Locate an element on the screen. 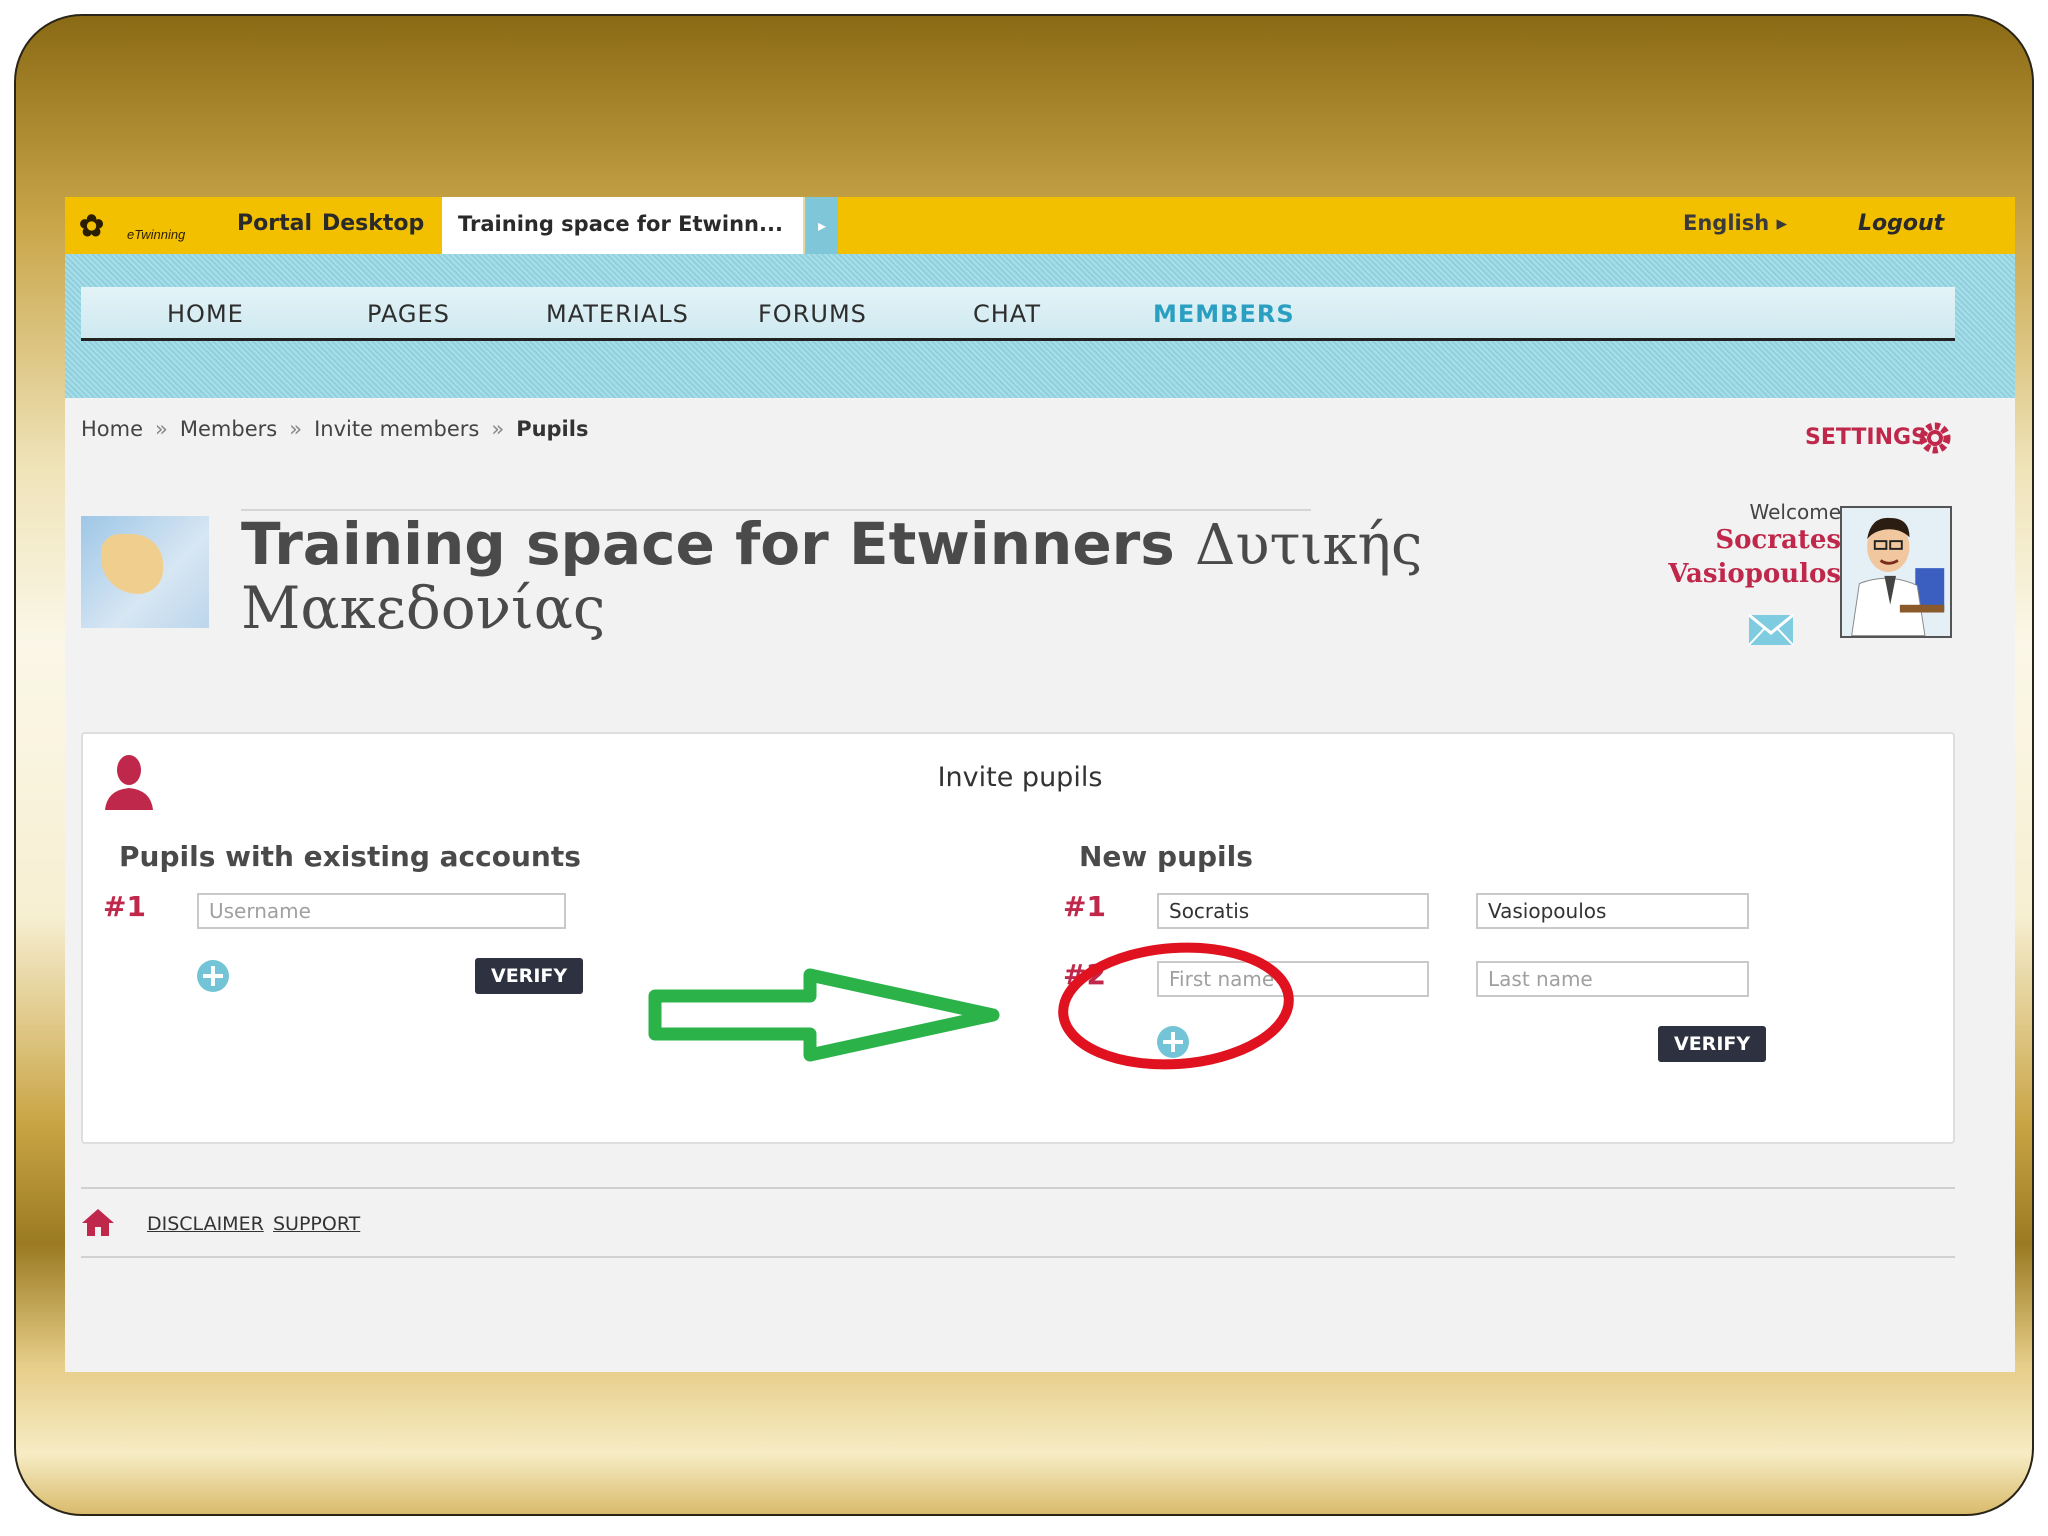 The image size is (2048, 1536). mail-icon is located at coordinates (1771, 630).